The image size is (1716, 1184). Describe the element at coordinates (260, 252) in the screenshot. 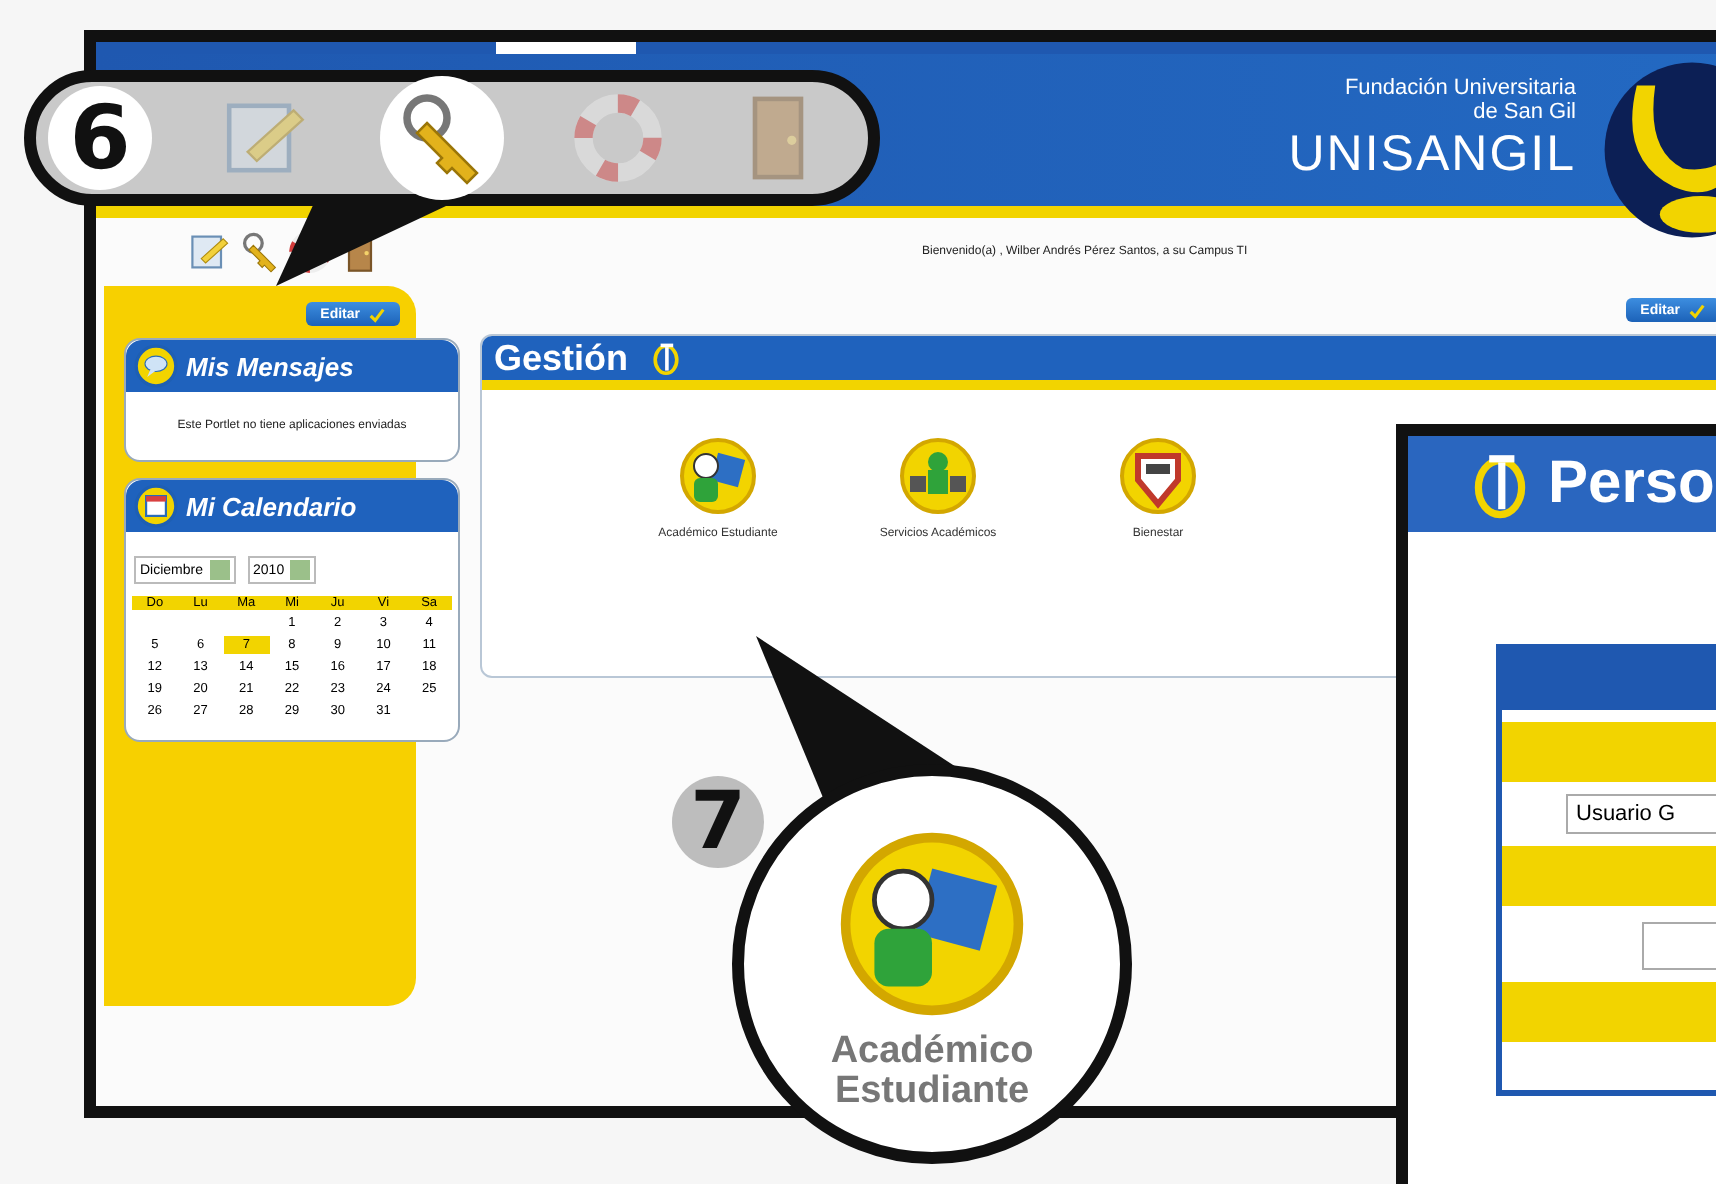

I see `keys-icon` at that location.